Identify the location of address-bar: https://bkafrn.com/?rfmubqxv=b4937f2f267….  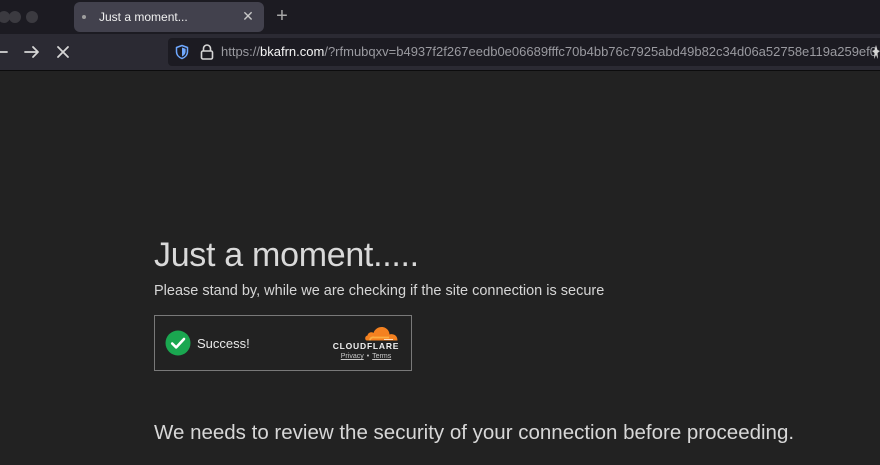
(524, 52).